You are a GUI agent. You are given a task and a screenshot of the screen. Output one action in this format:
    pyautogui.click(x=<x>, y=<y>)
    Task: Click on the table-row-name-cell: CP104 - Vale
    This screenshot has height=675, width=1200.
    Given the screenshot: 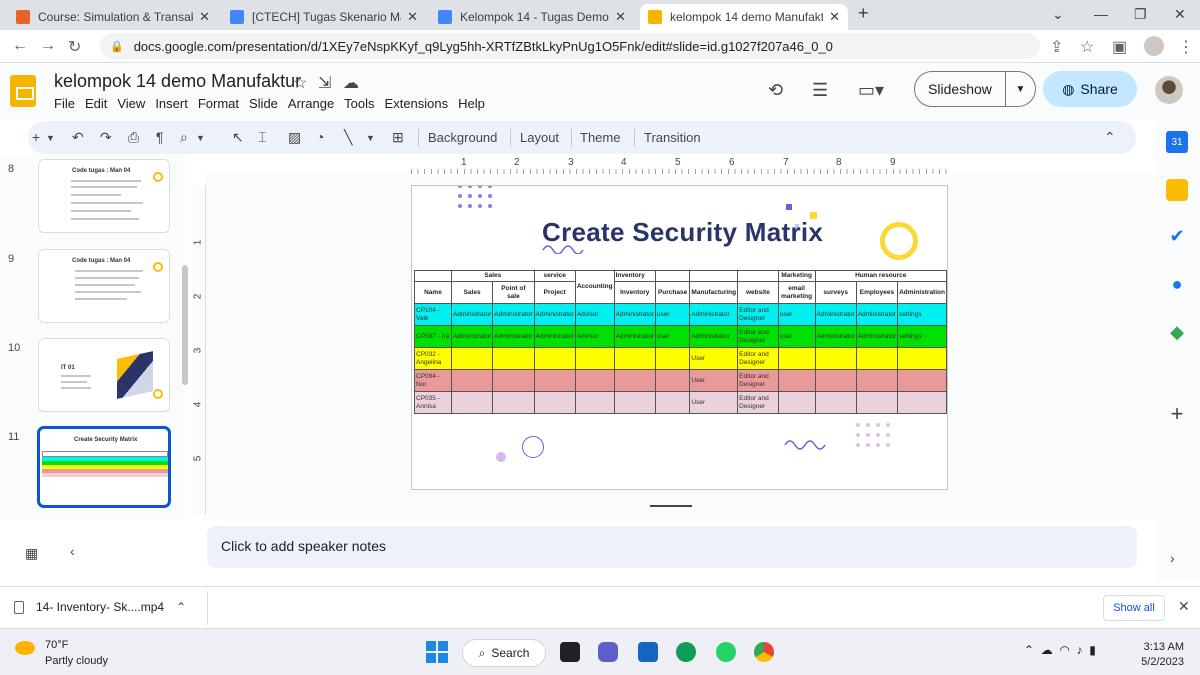 What is the action you would take?
    pyautogui.click(x=433, y=314)
    